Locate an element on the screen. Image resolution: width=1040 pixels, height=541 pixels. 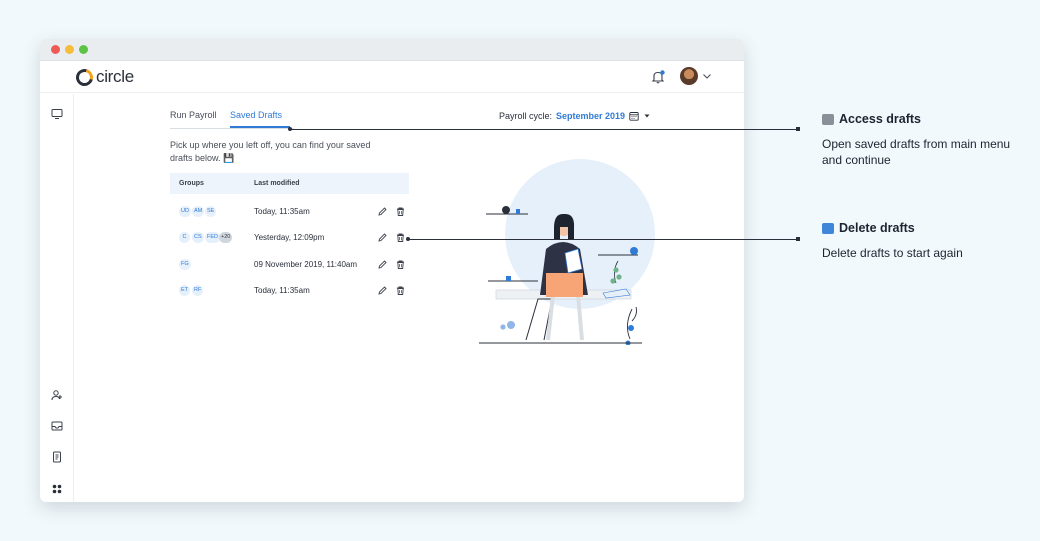
brand-name: circle is located at coordinates (115, 76).